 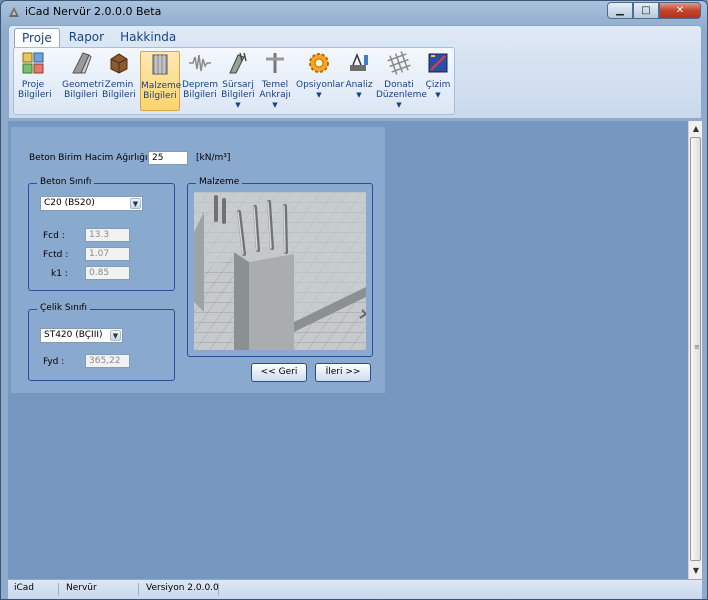 I want to click on button-label: Temel, so click(x=275, y=85).